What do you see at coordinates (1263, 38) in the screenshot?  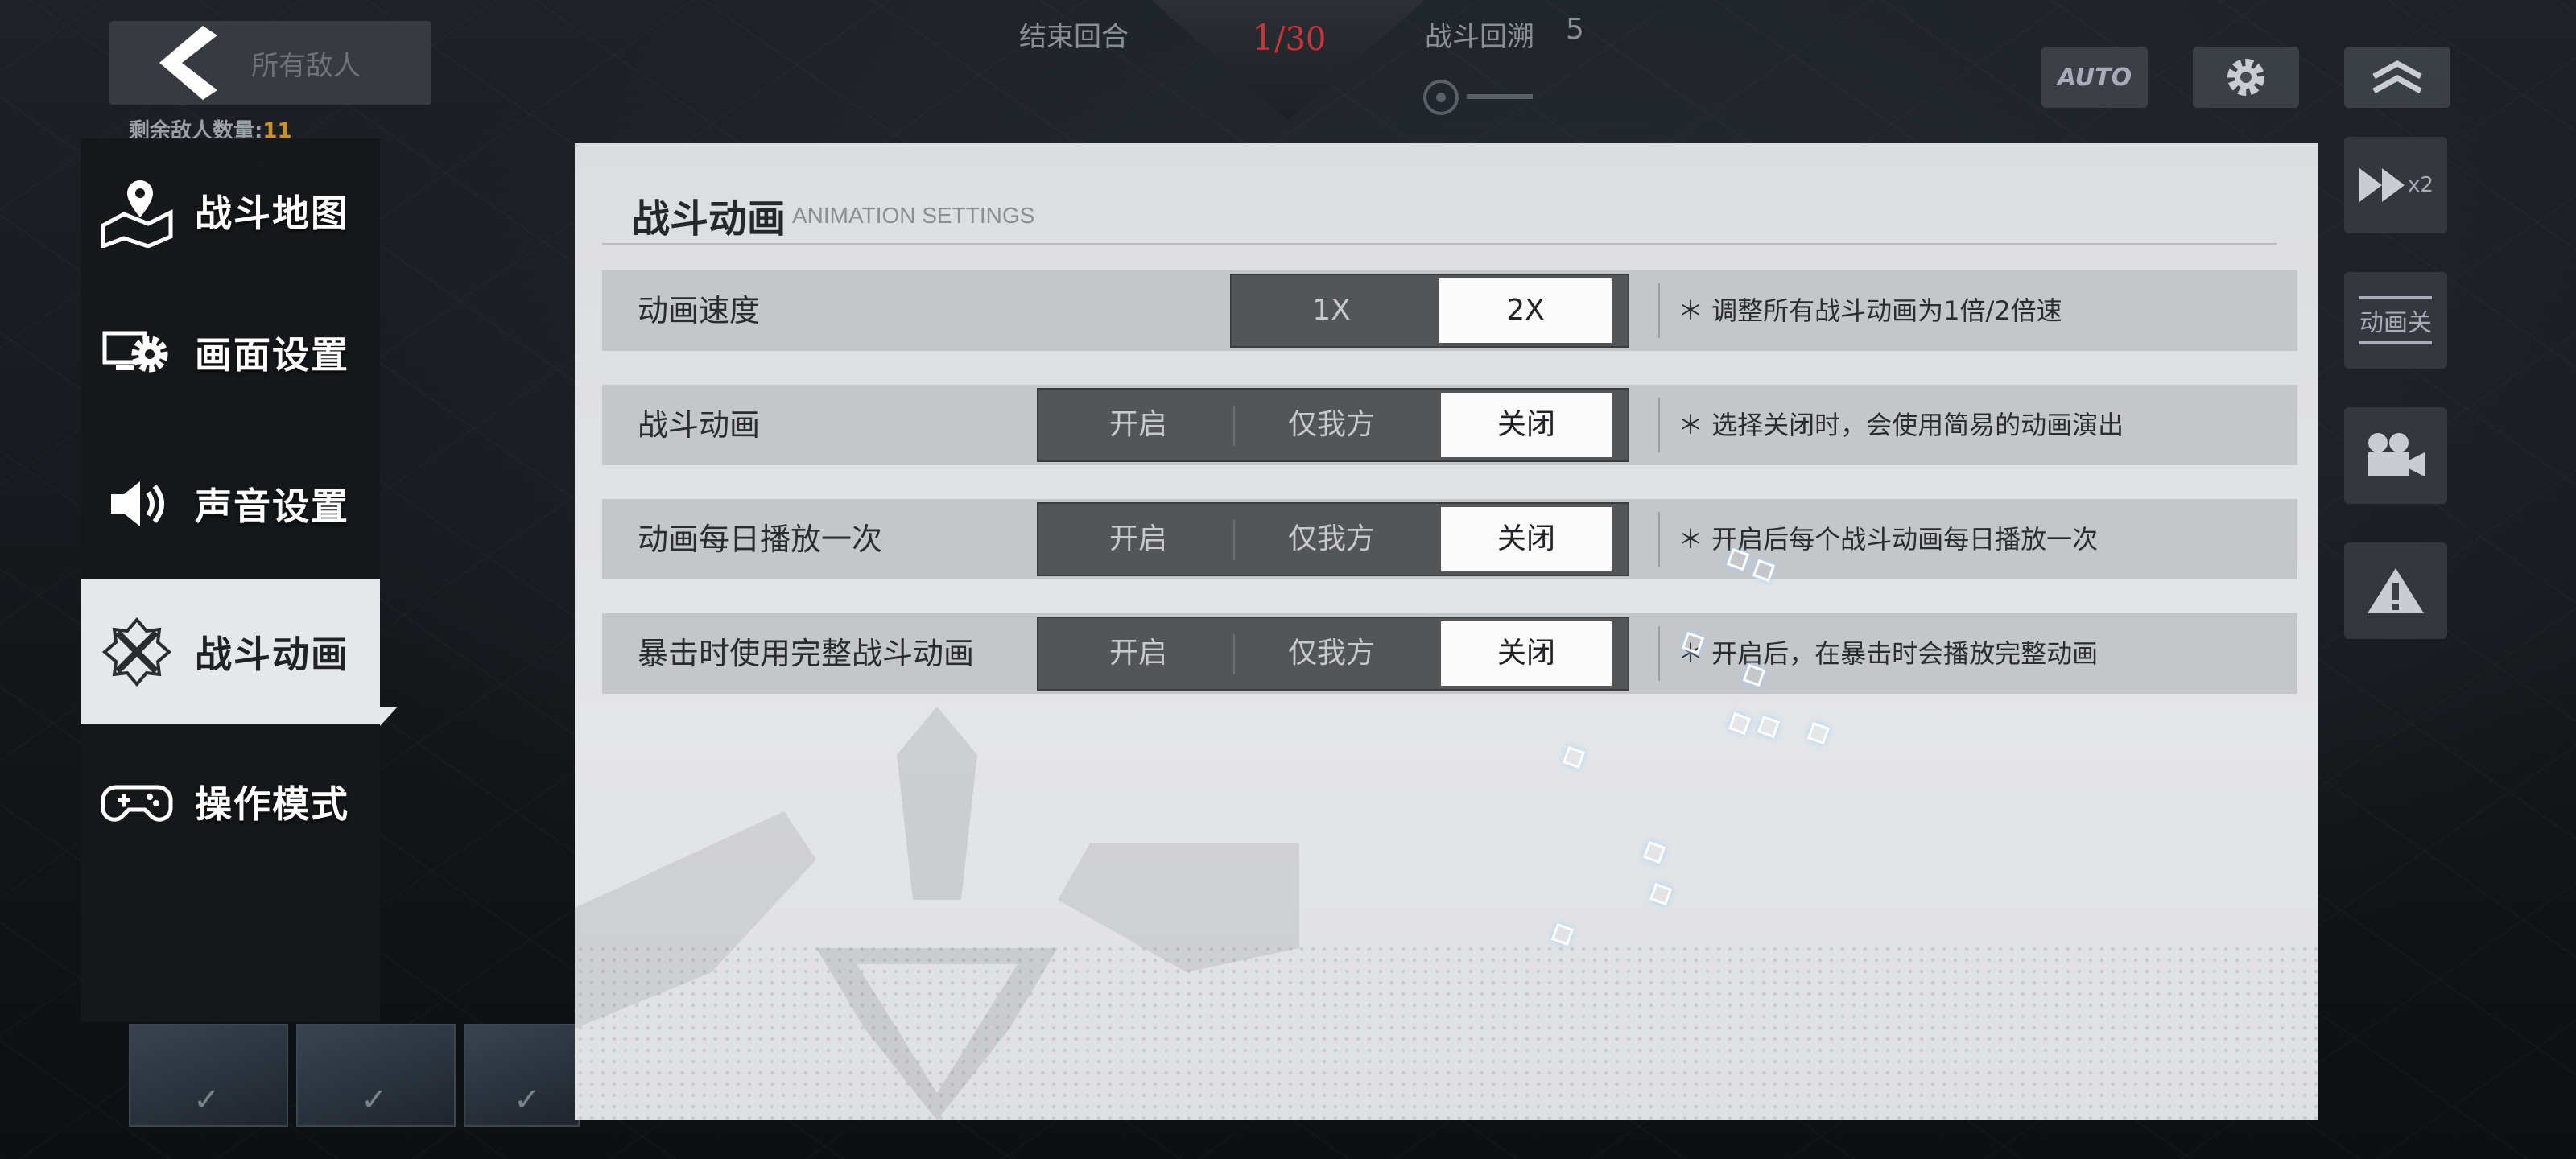 I see `turn-current: 1` at bounding box center [1263, 38].